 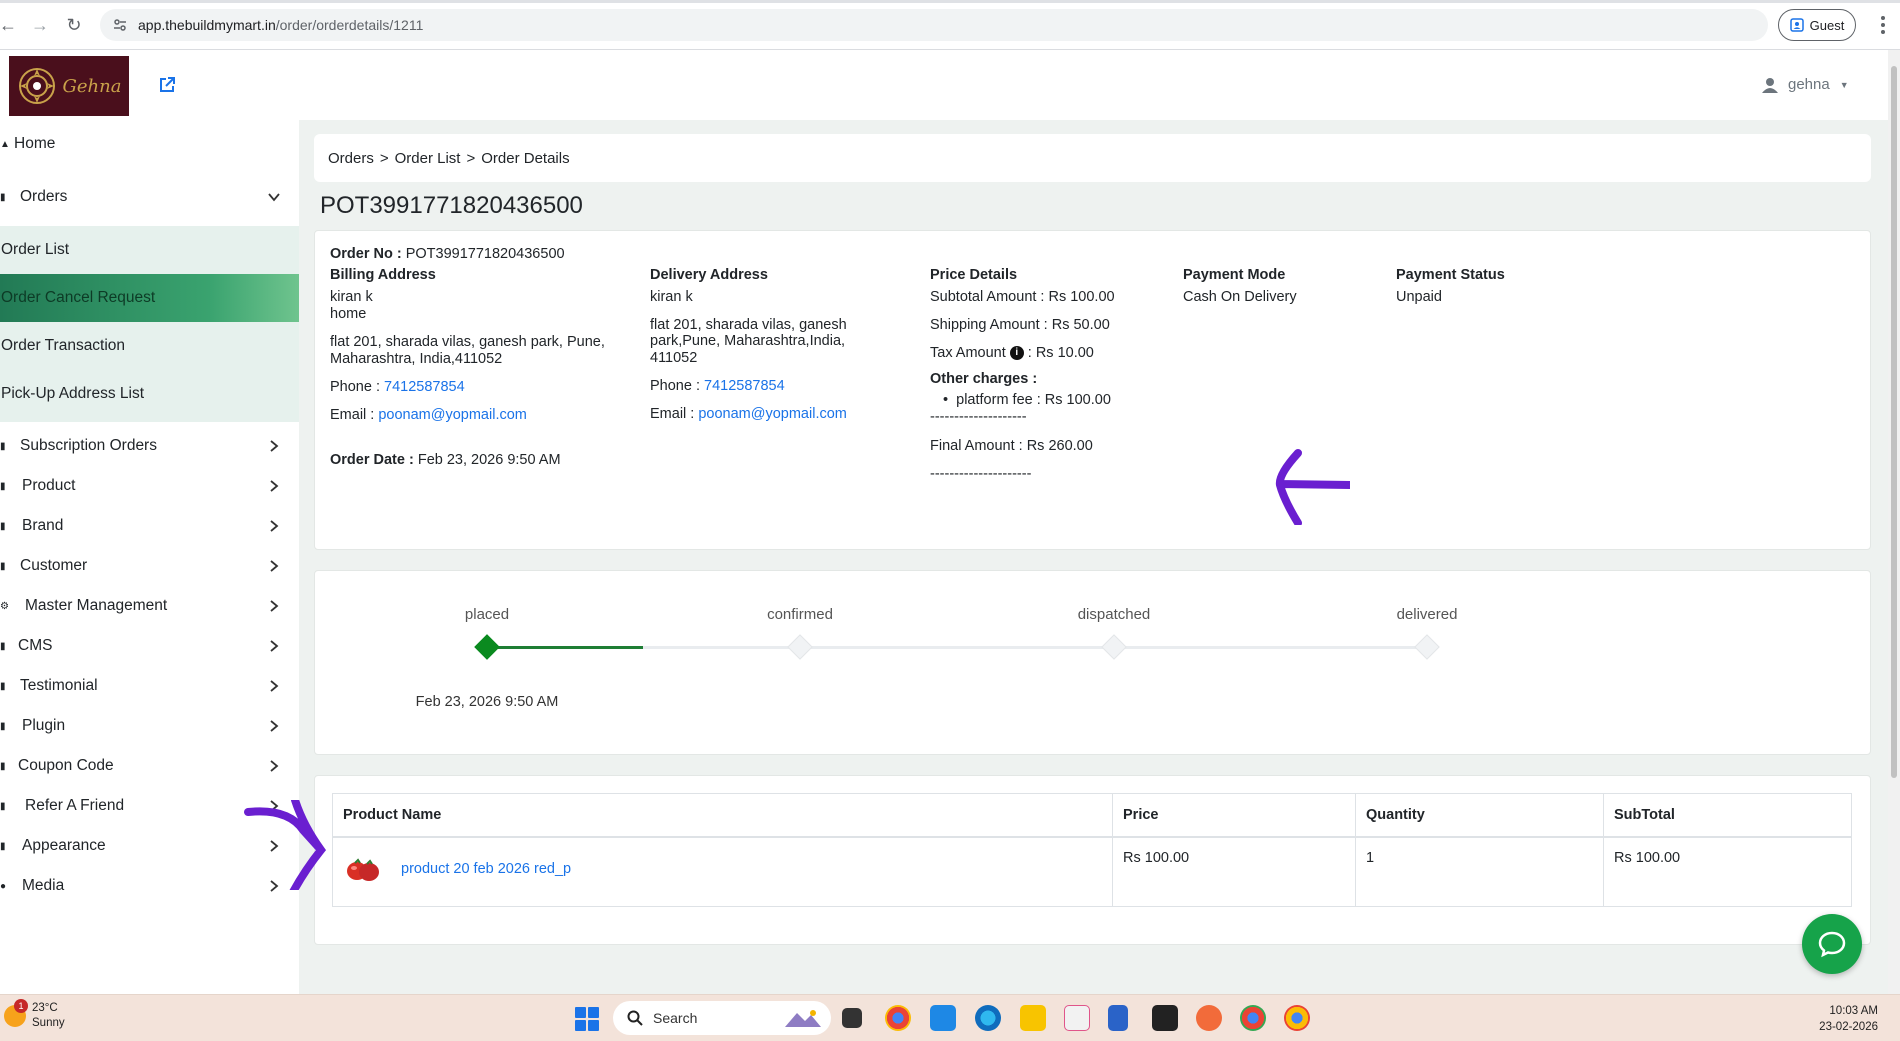 What do you see at coordinates (943, 1018) in the screenshot?
I see `vscode-icon` at bounding box center [943, 1018].